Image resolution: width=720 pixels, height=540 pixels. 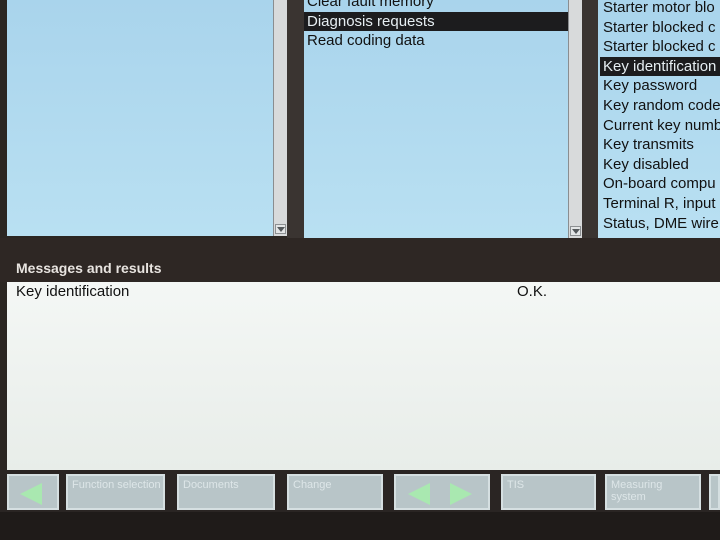 What do you see at coordinates (660, 86) in the screenshot?
I see `request-list-item: Key password` at bounding box center [660, 86].